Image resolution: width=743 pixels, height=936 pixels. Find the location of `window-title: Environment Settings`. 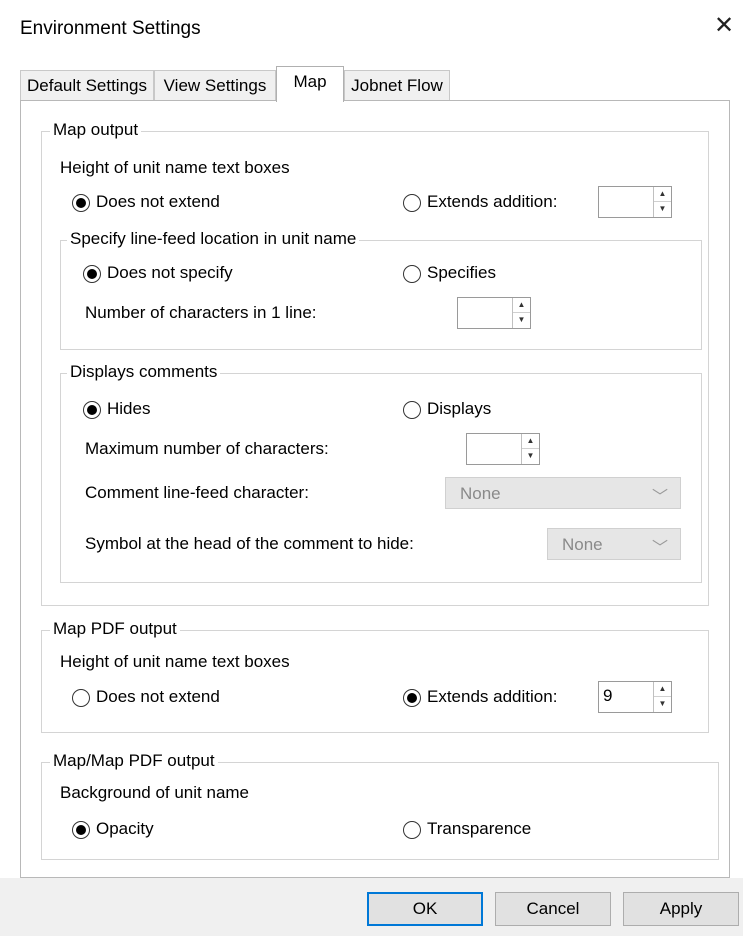

window-title: Environment Settings is located at coordinates (110, 28).